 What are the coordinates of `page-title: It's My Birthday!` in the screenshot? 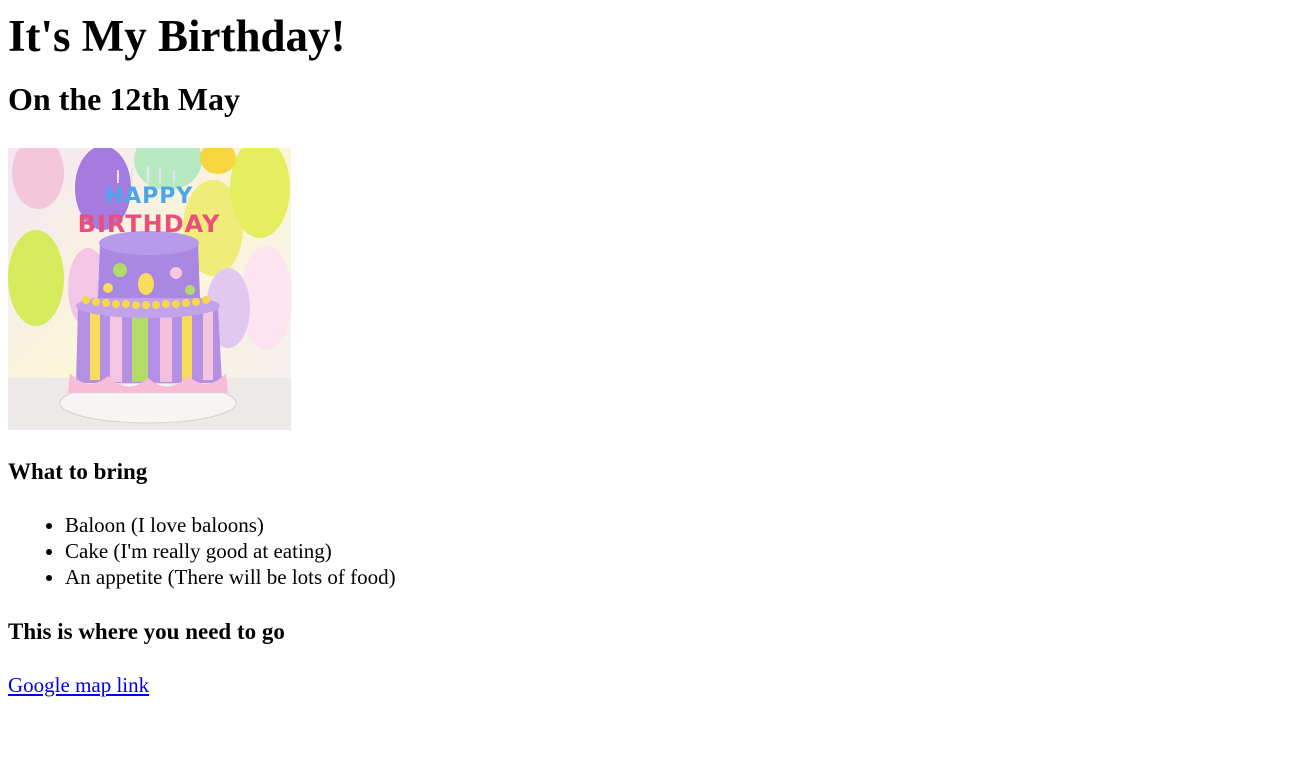 It's located at (177, 36).